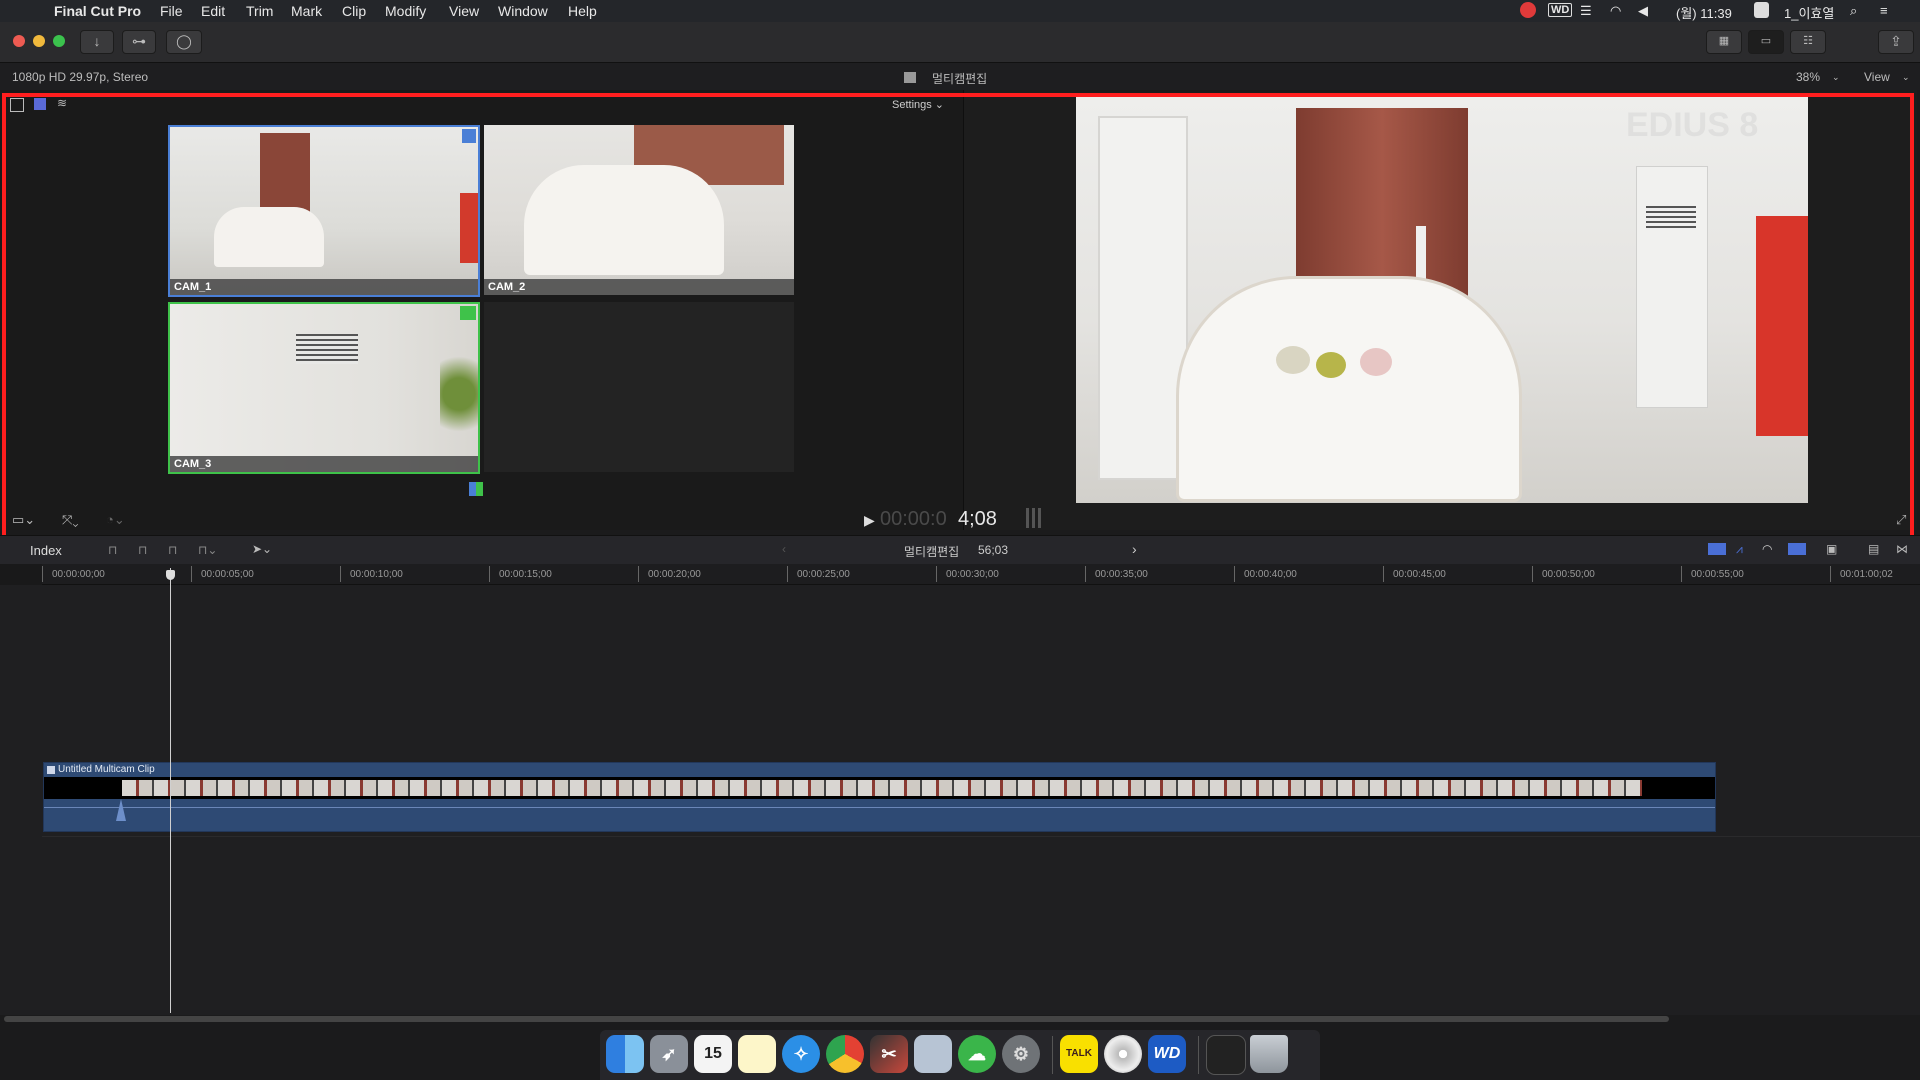 The height and width of the screenshot is (1080, 1920). I want to click on downloads-stack-icon, so click(1226, 1055).